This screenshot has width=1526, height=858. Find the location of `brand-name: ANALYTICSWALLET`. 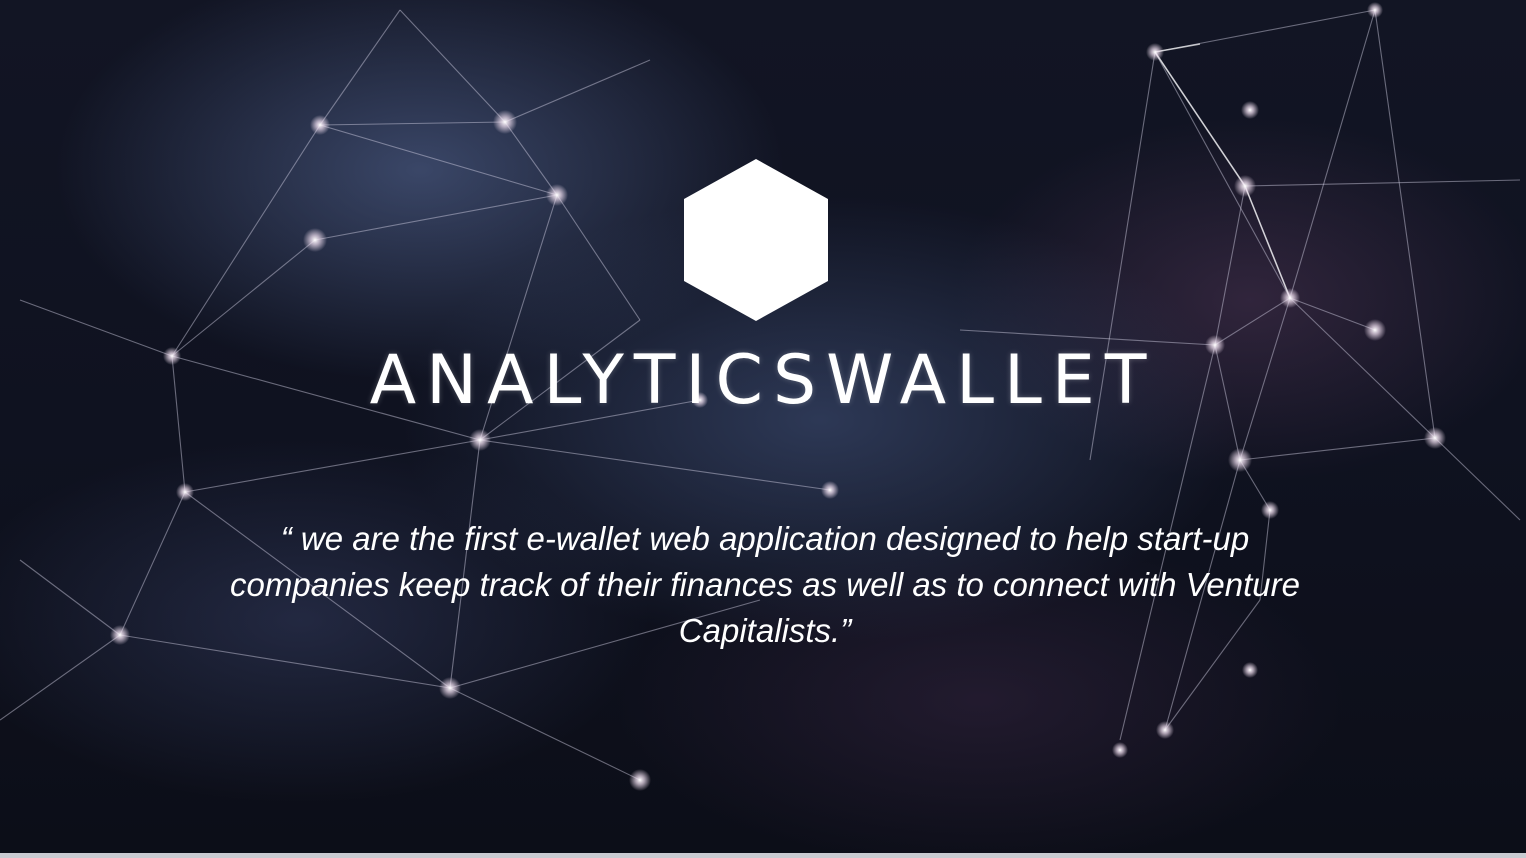

brand-name: ANALYTICSWALLET is located at coordinates (763, 380).